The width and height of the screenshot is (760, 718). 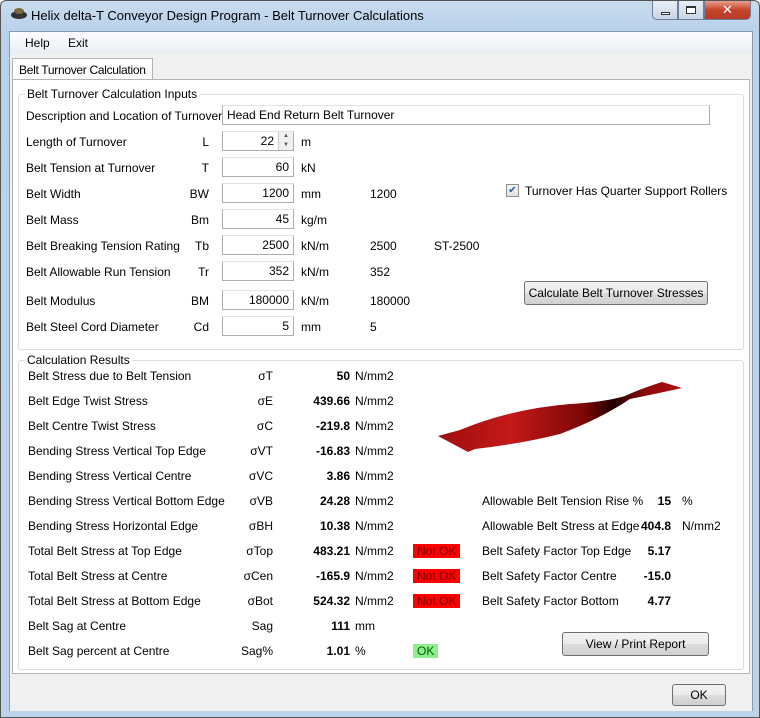 I want to click on status-badge: OK, so click(x=426, y=651).